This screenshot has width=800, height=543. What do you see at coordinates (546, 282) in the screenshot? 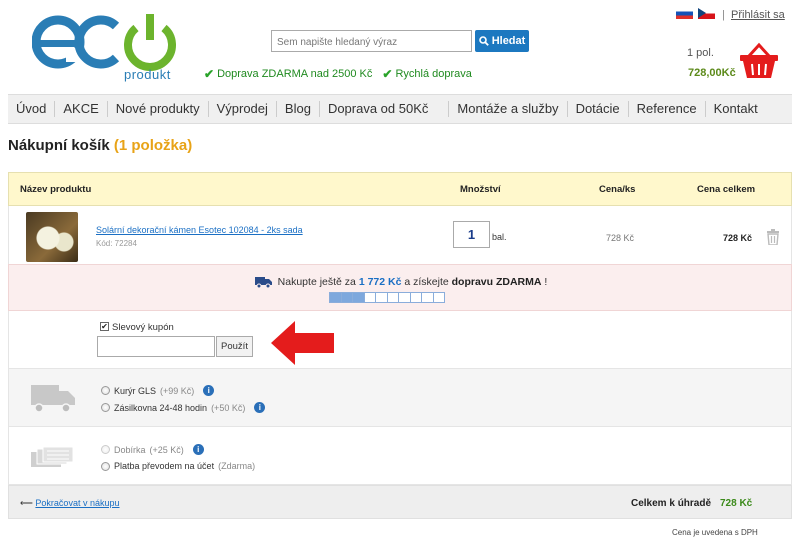
I see `free-suffix: !` at bounding box center [546, 282].